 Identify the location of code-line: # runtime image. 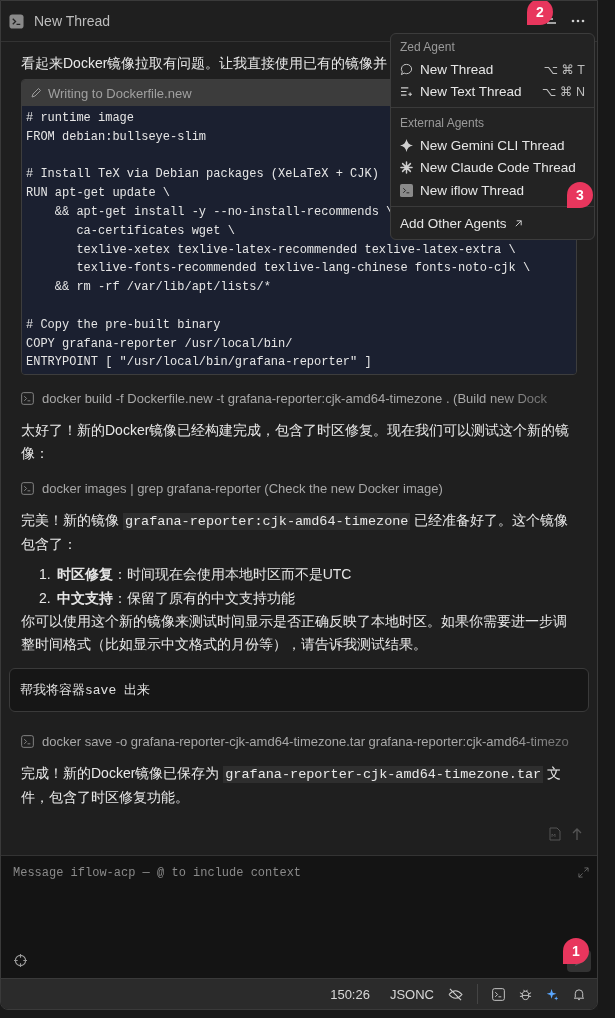
(80, 118).